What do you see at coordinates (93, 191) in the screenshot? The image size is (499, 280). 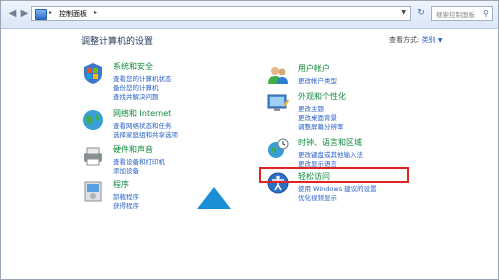 I see `programs-icon` at bounding box center [93, 191].